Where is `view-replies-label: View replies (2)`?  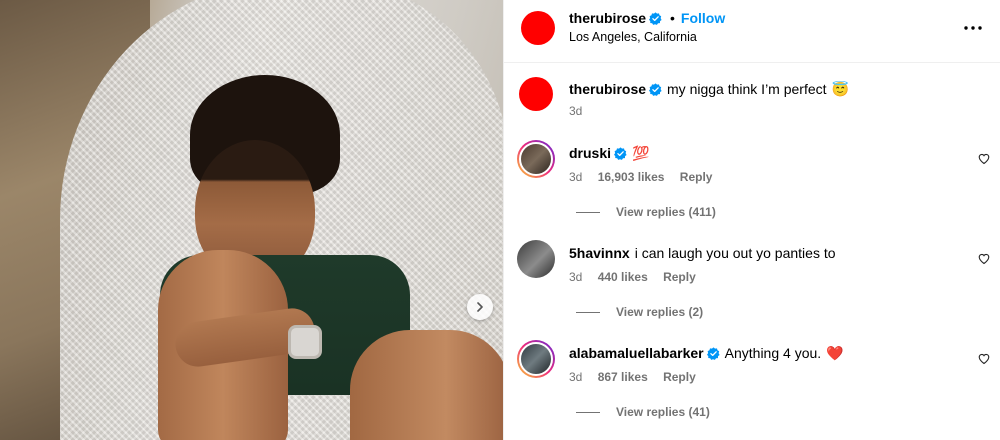
view-replies-label: View replies (2) is located at coordinates (660, 312).